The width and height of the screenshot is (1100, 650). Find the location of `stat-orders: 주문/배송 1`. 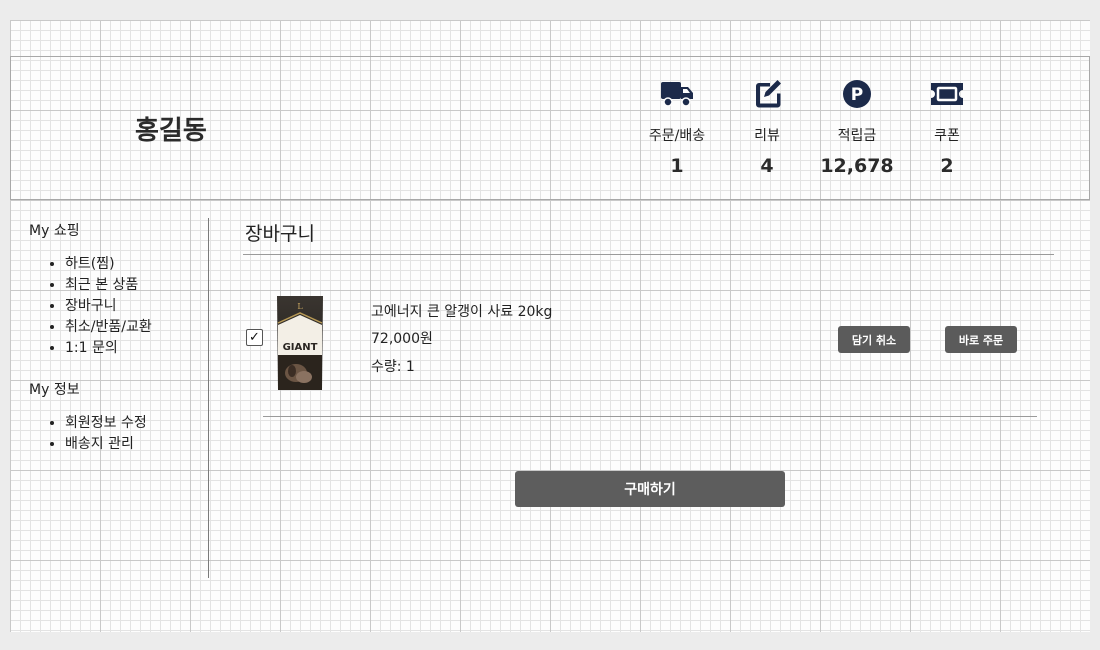

stat-orders: 주문/배송 1 is located at coordinates (677, 127).